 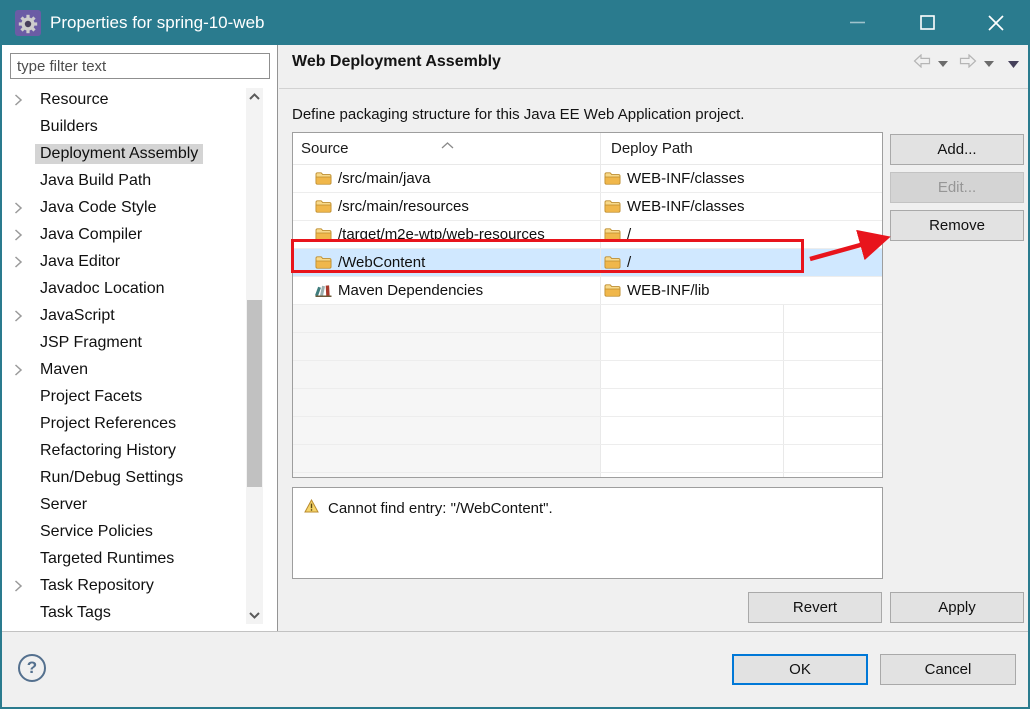 What do you see at coordinates (515, 22) in the screenshot?
I see `title-bar: Properties for spring-10-web` at bounding box center [515, 22].